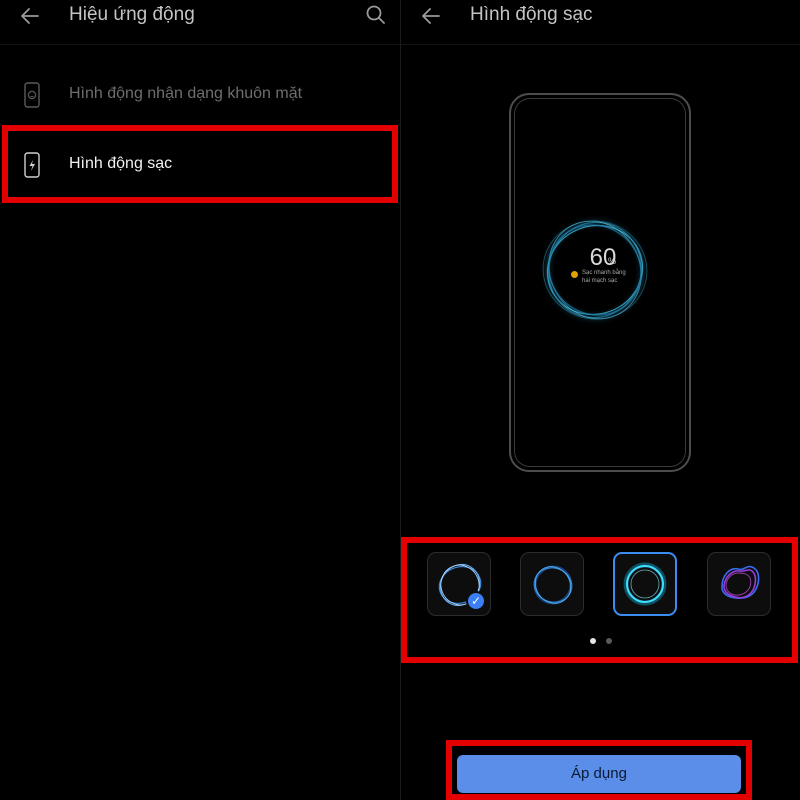 The width and height of the screenshot is (800, 800). What do you see at coordinates (600, 281) in the screenshot?
I see `charge-subtitle-line2: hai mạch sạc` at bounding box center [600, 281].